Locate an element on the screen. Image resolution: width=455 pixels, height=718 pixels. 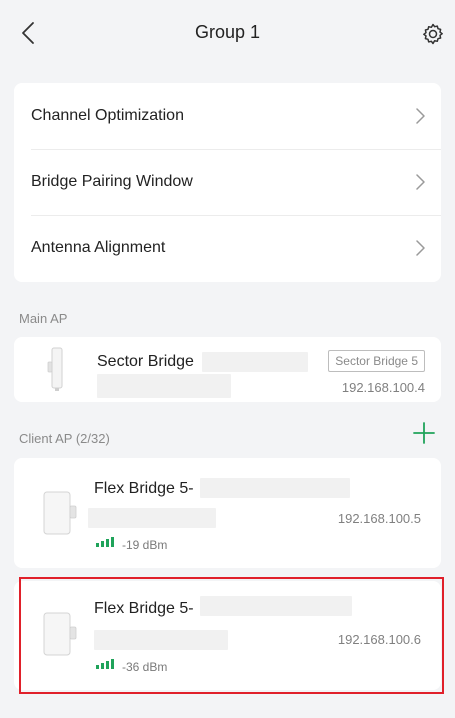
top-bar: Group 1 is located at coordinates (227, 34).